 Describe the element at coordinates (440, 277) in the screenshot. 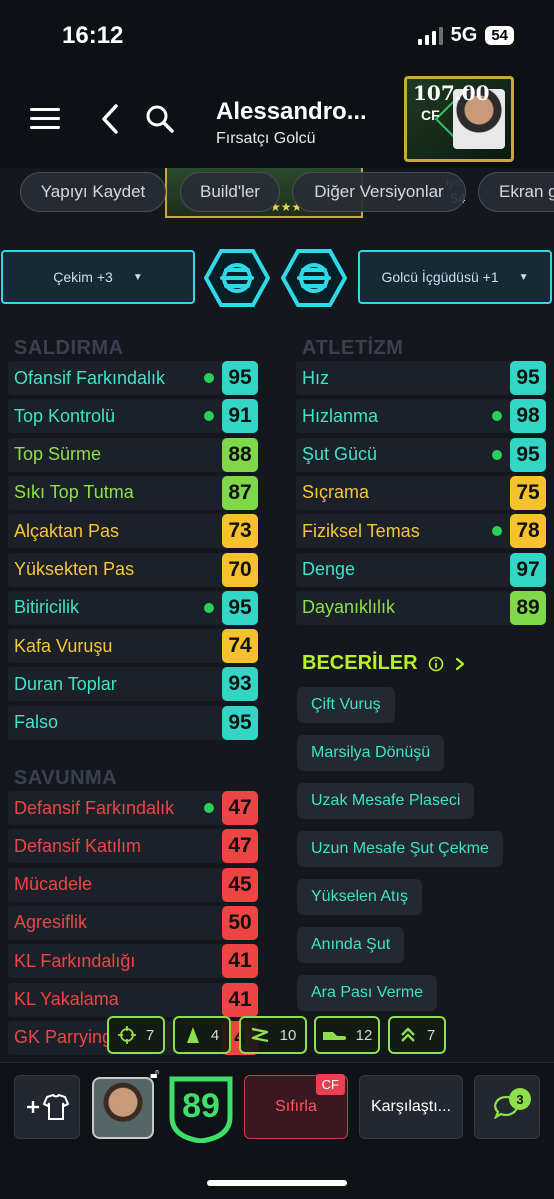

I see `boost-right-label: Golcü İçgüdüsü +1` at that location.